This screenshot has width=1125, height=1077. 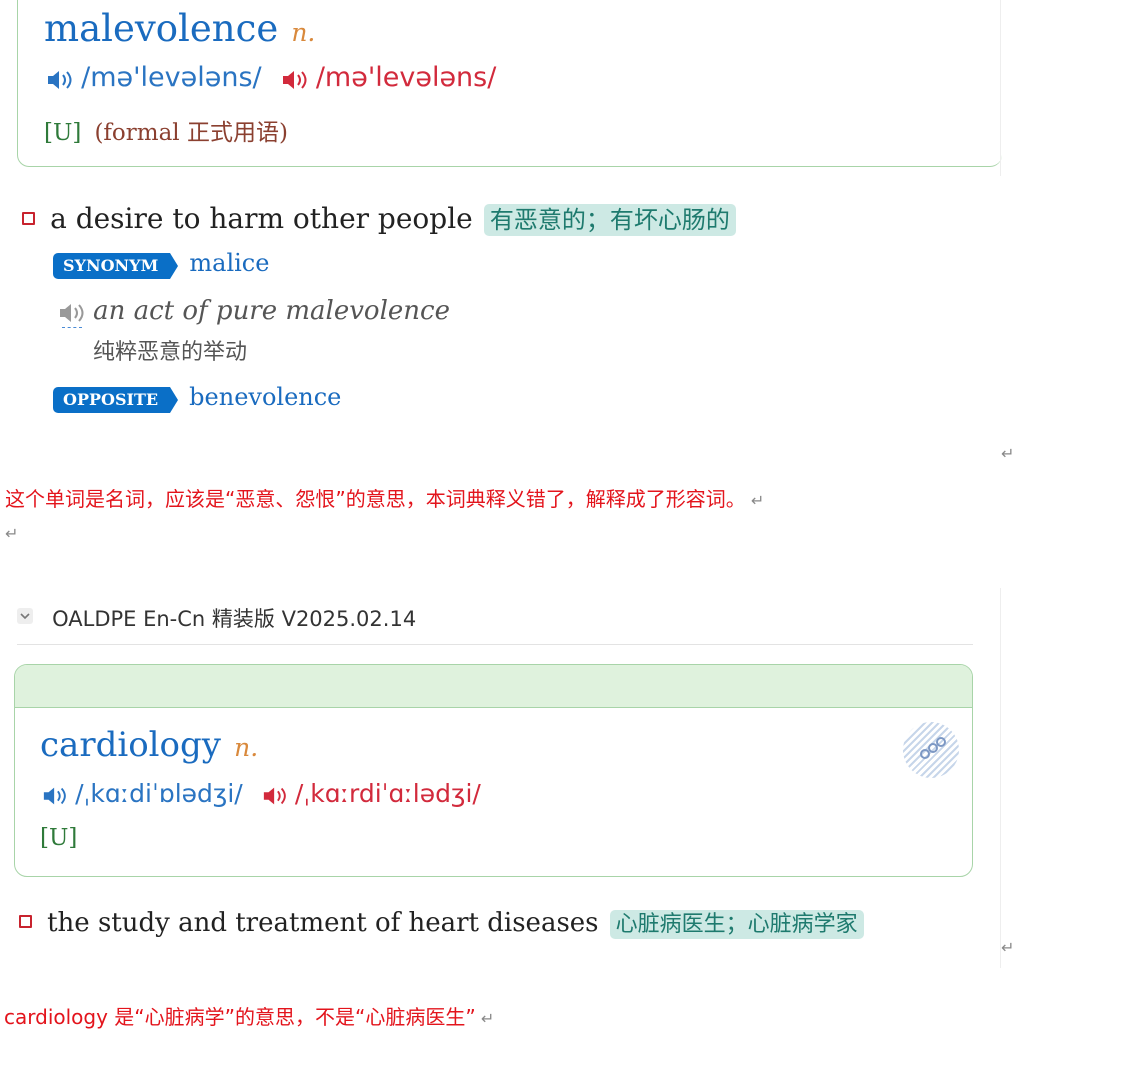 I want to click on synonym-link: malice, so click(x=229, y=263).